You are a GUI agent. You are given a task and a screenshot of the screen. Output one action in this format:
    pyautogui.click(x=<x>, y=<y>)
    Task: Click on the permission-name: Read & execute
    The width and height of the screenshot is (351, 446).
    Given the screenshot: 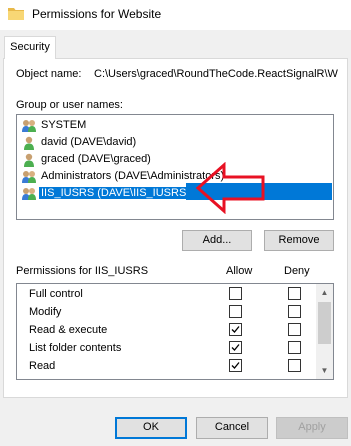 What is the action you would take?
    pyautogui.click(x=68, y=330)
    